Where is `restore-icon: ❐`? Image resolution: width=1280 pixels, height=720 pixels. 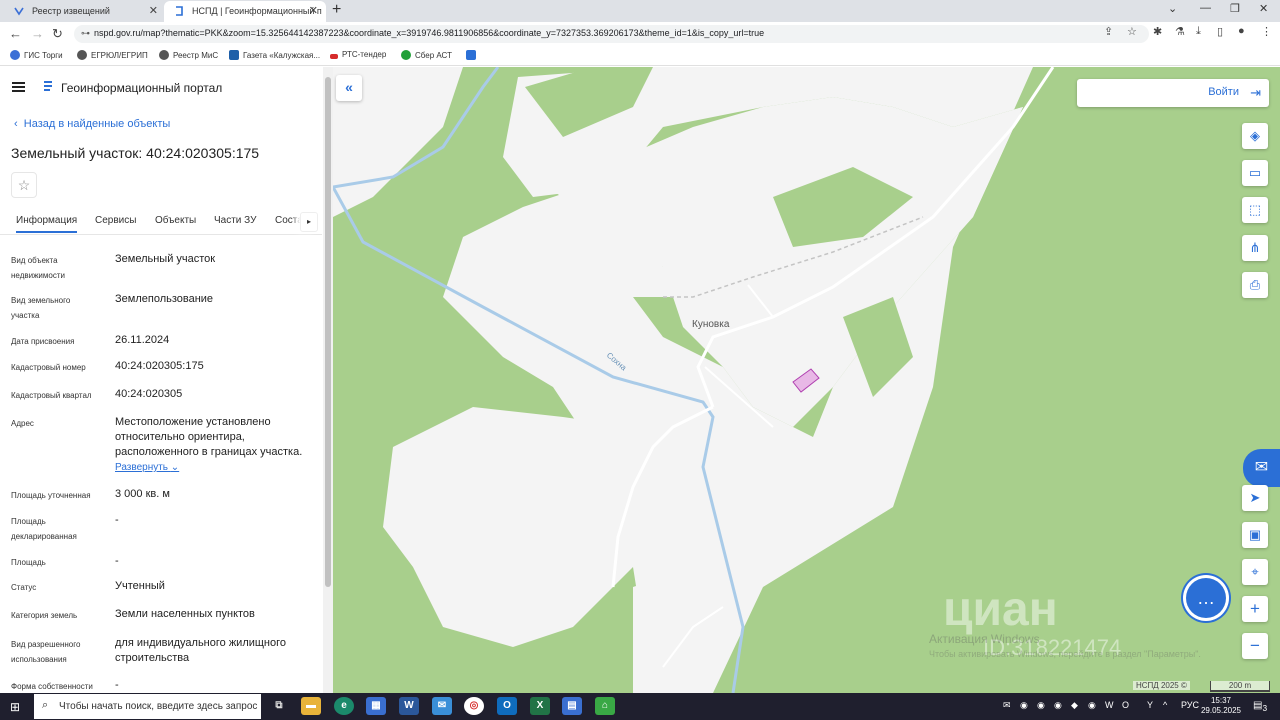
restore-icon: ❐ is located at coordinates (1235, 8).